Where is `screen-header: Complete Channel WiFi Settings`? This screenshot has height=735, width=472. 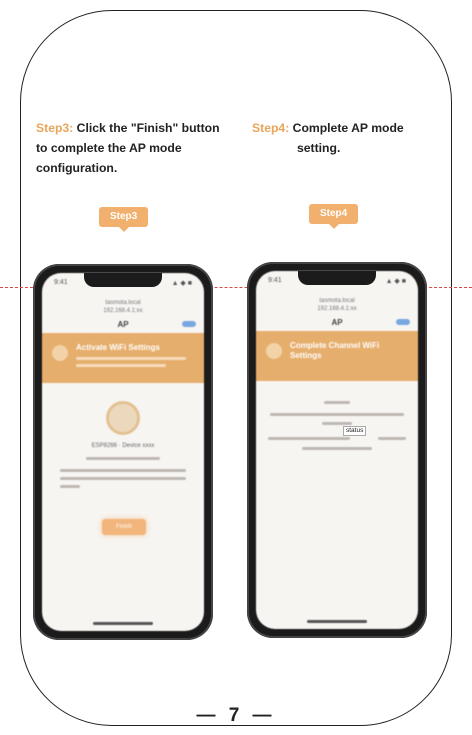
screen-header: Complete Channel WiFi Settings is located at coordinates (337, 356).